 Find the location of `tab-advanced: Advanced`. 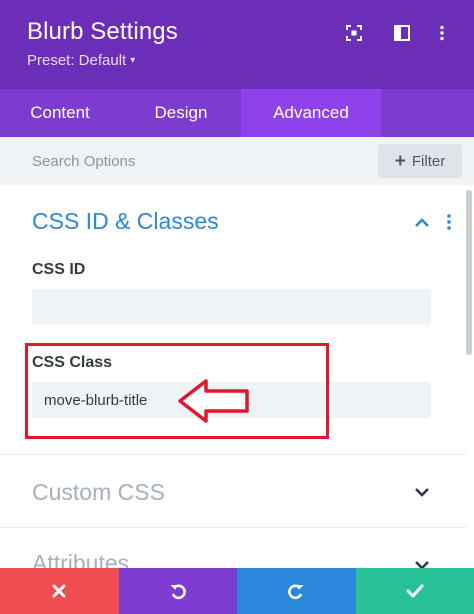

tab-advanced: Advanced is located at coordinates (311, 113).